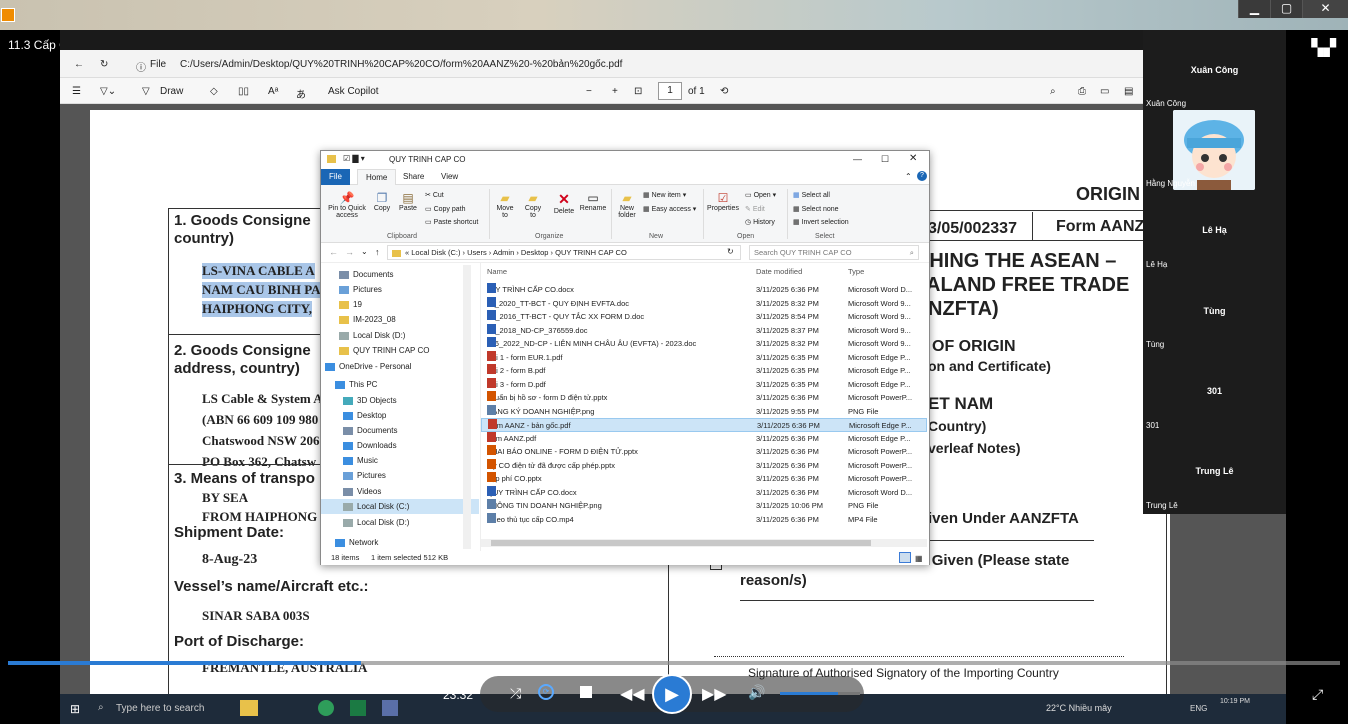  What do you see at coordinates (760, 195) in the screenshot?
I see `open-button: ▭ Open ▾` at bounding box center [760, 195].